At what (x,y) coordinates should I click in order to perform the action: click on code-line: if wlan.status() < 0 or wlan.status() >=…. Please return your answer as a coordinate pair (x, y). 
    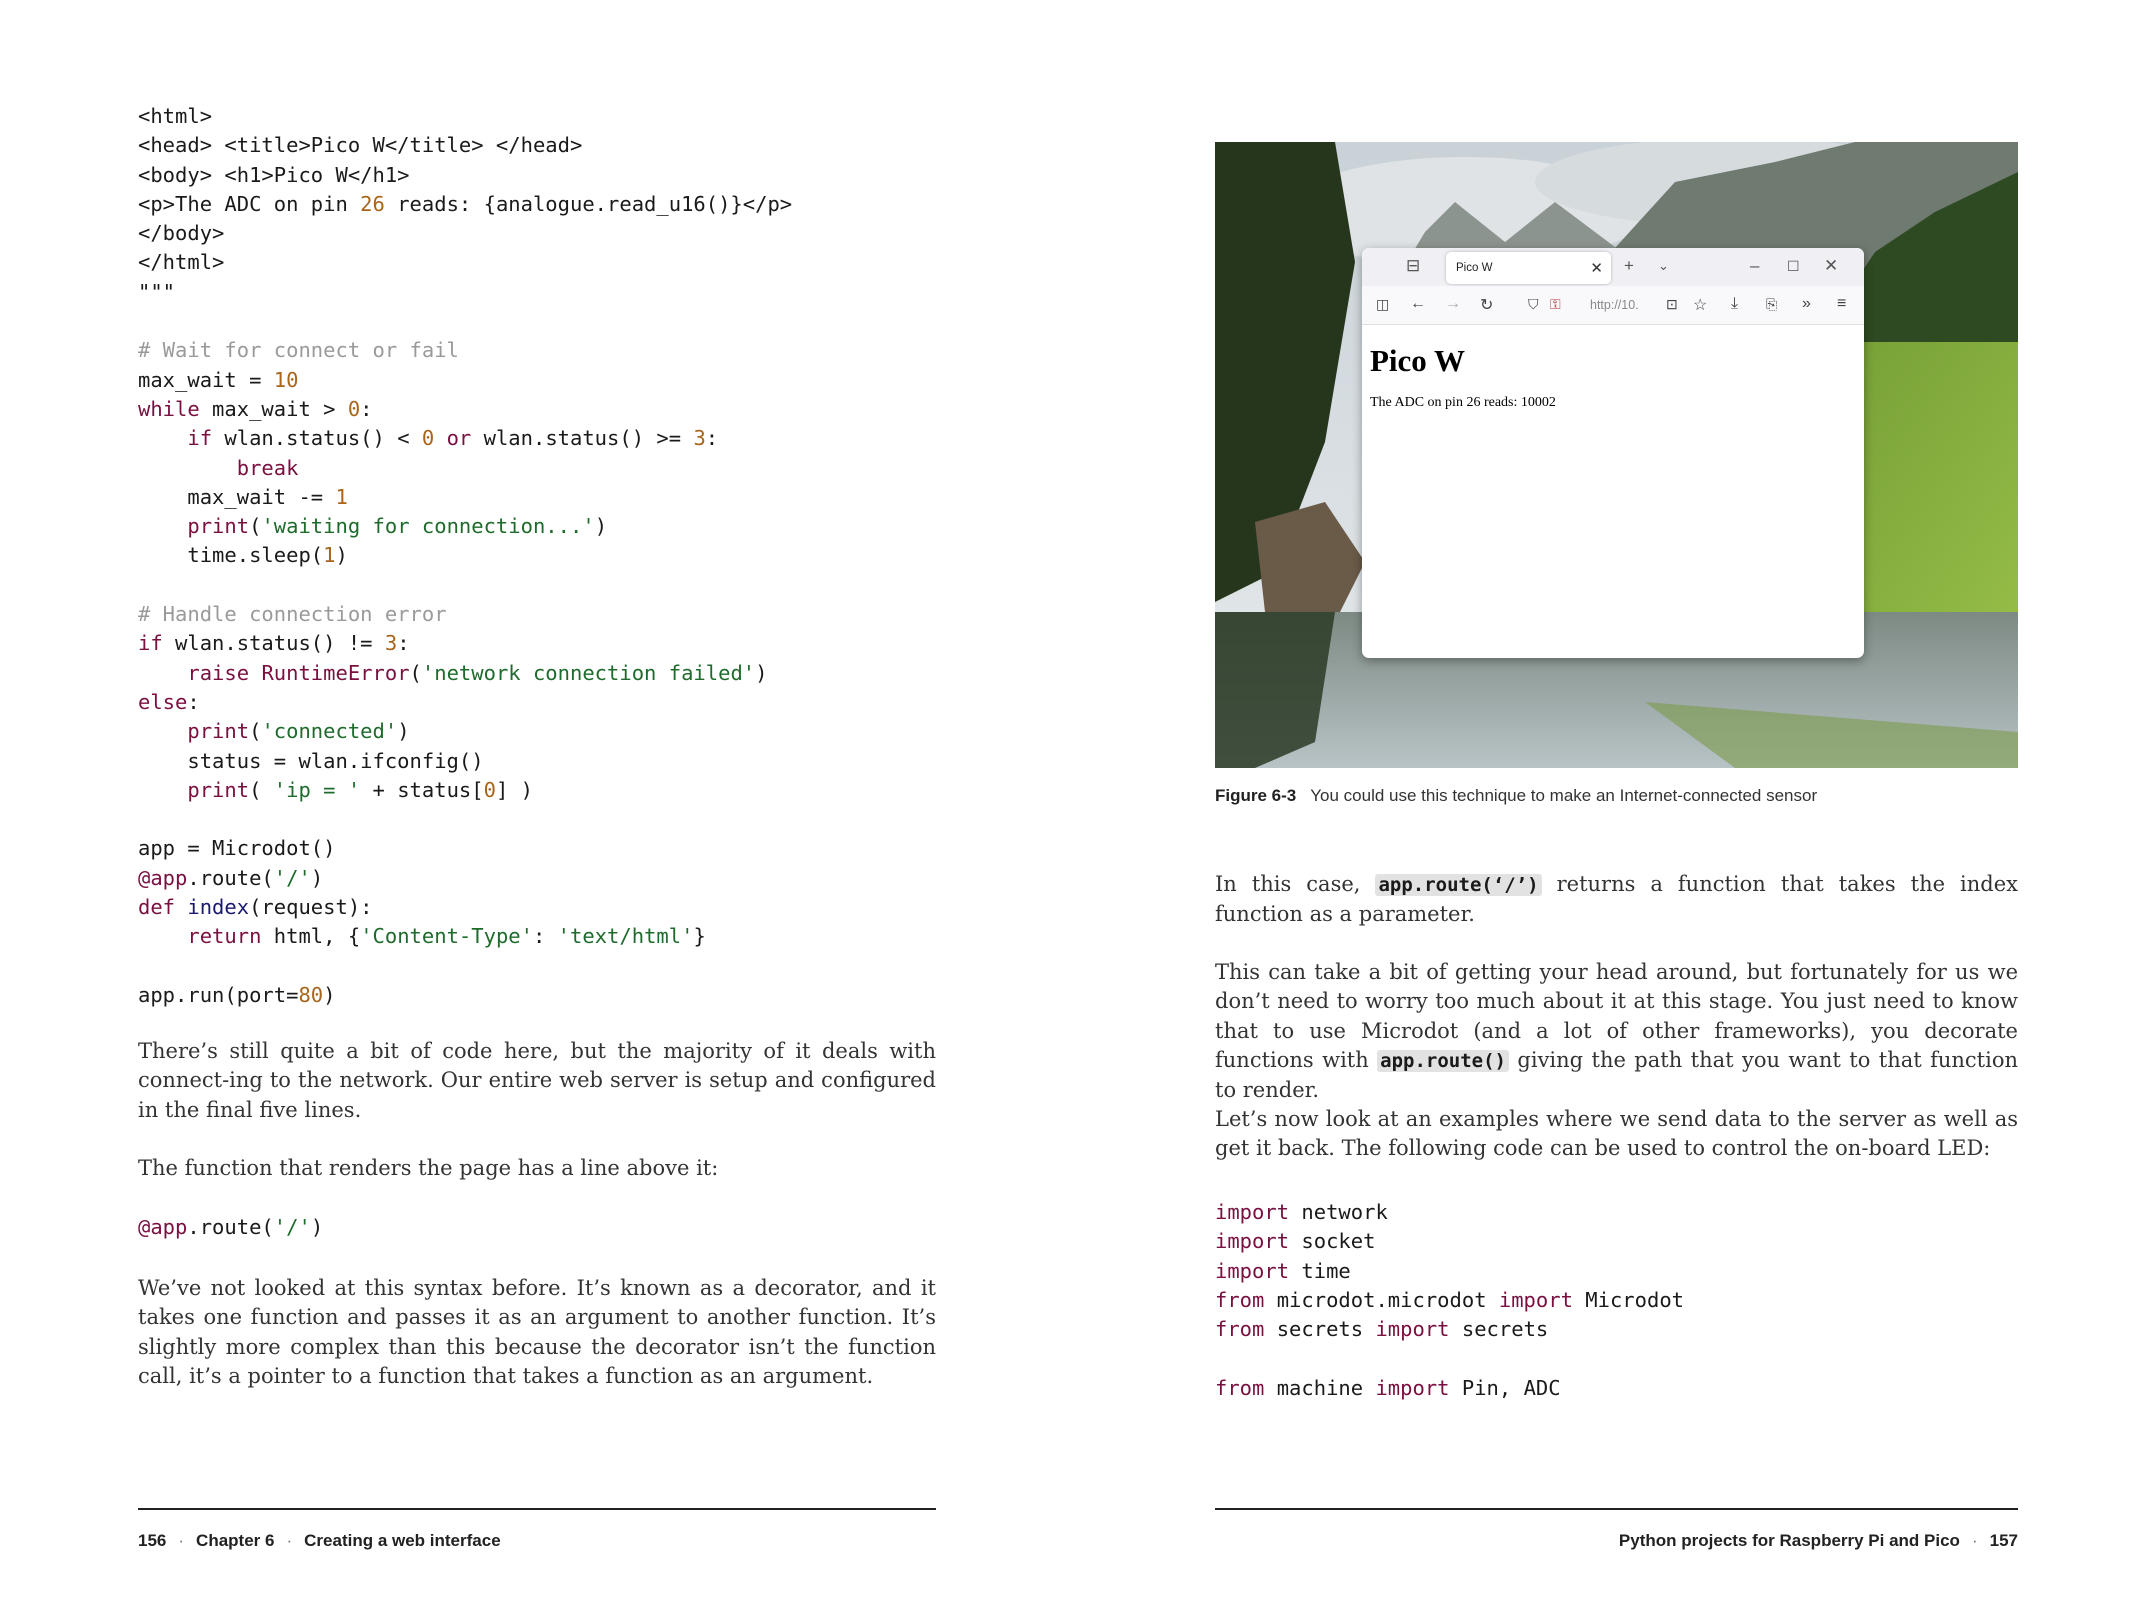
    Looking at the image, I should click on (453, 438).